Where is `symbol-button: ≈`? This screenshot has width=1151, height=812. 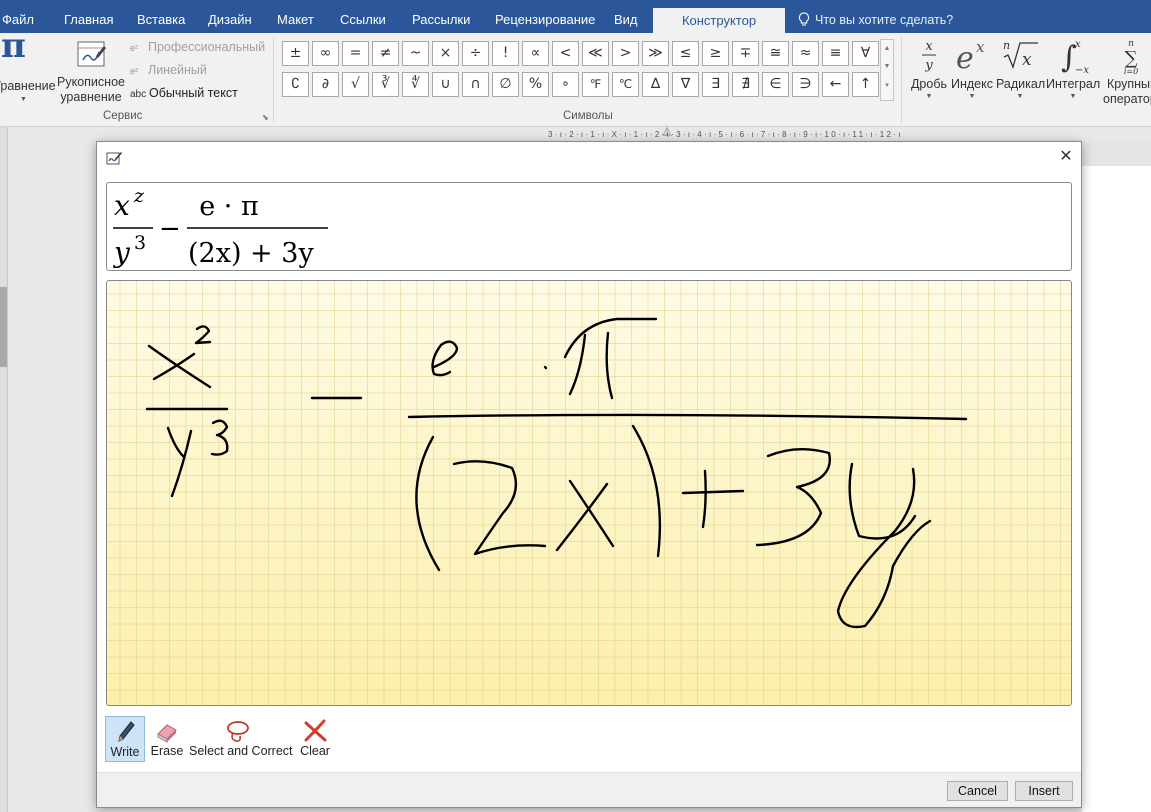 symbol-button: ≈ is located at coordinates (805, 53).